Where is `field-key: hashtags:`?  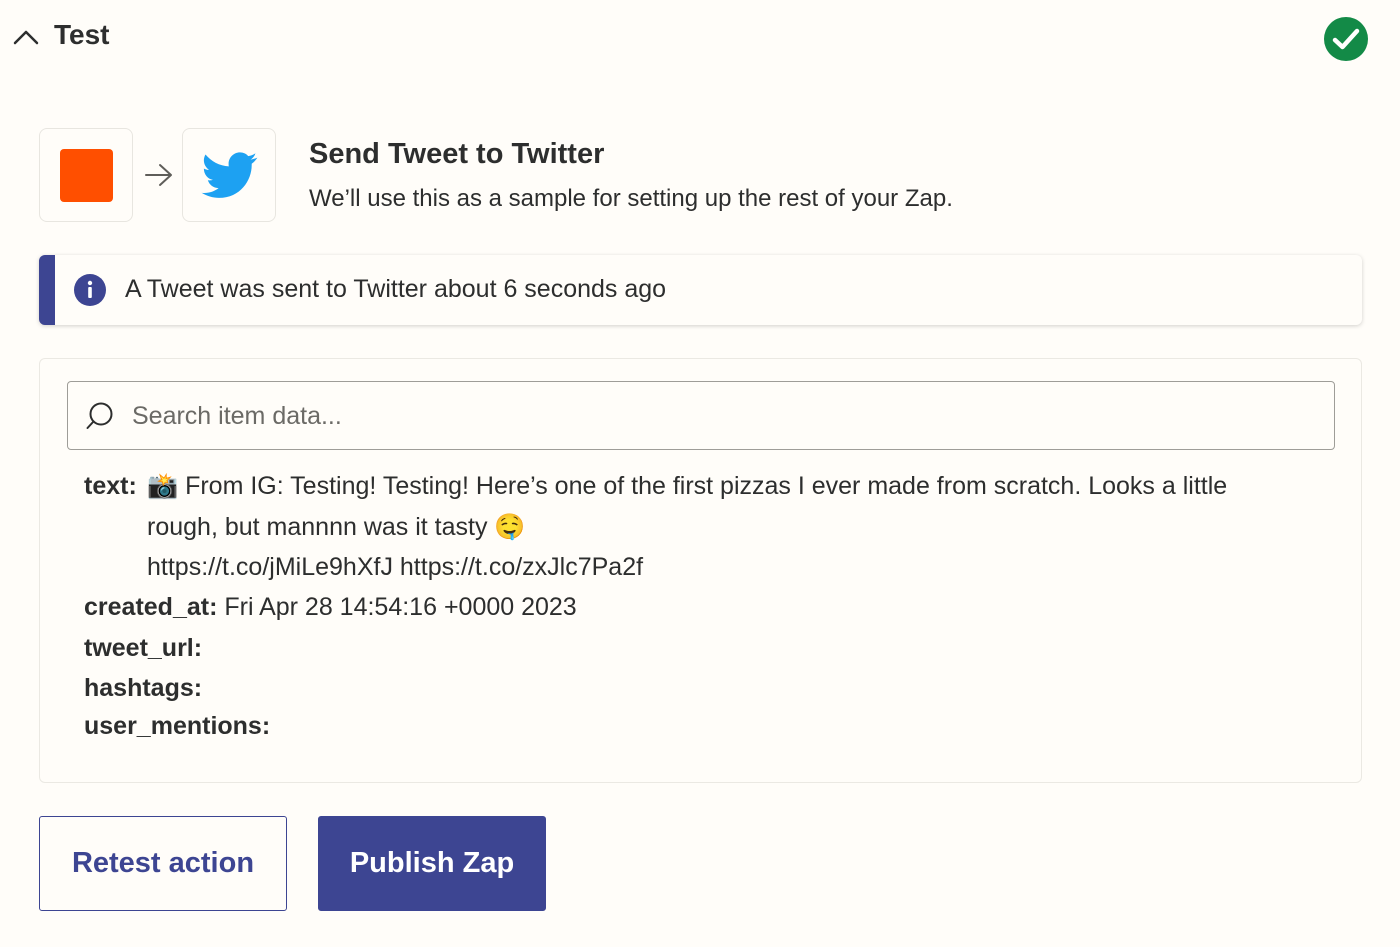
field-key: hashtags: is located at coordinates (143, 688).